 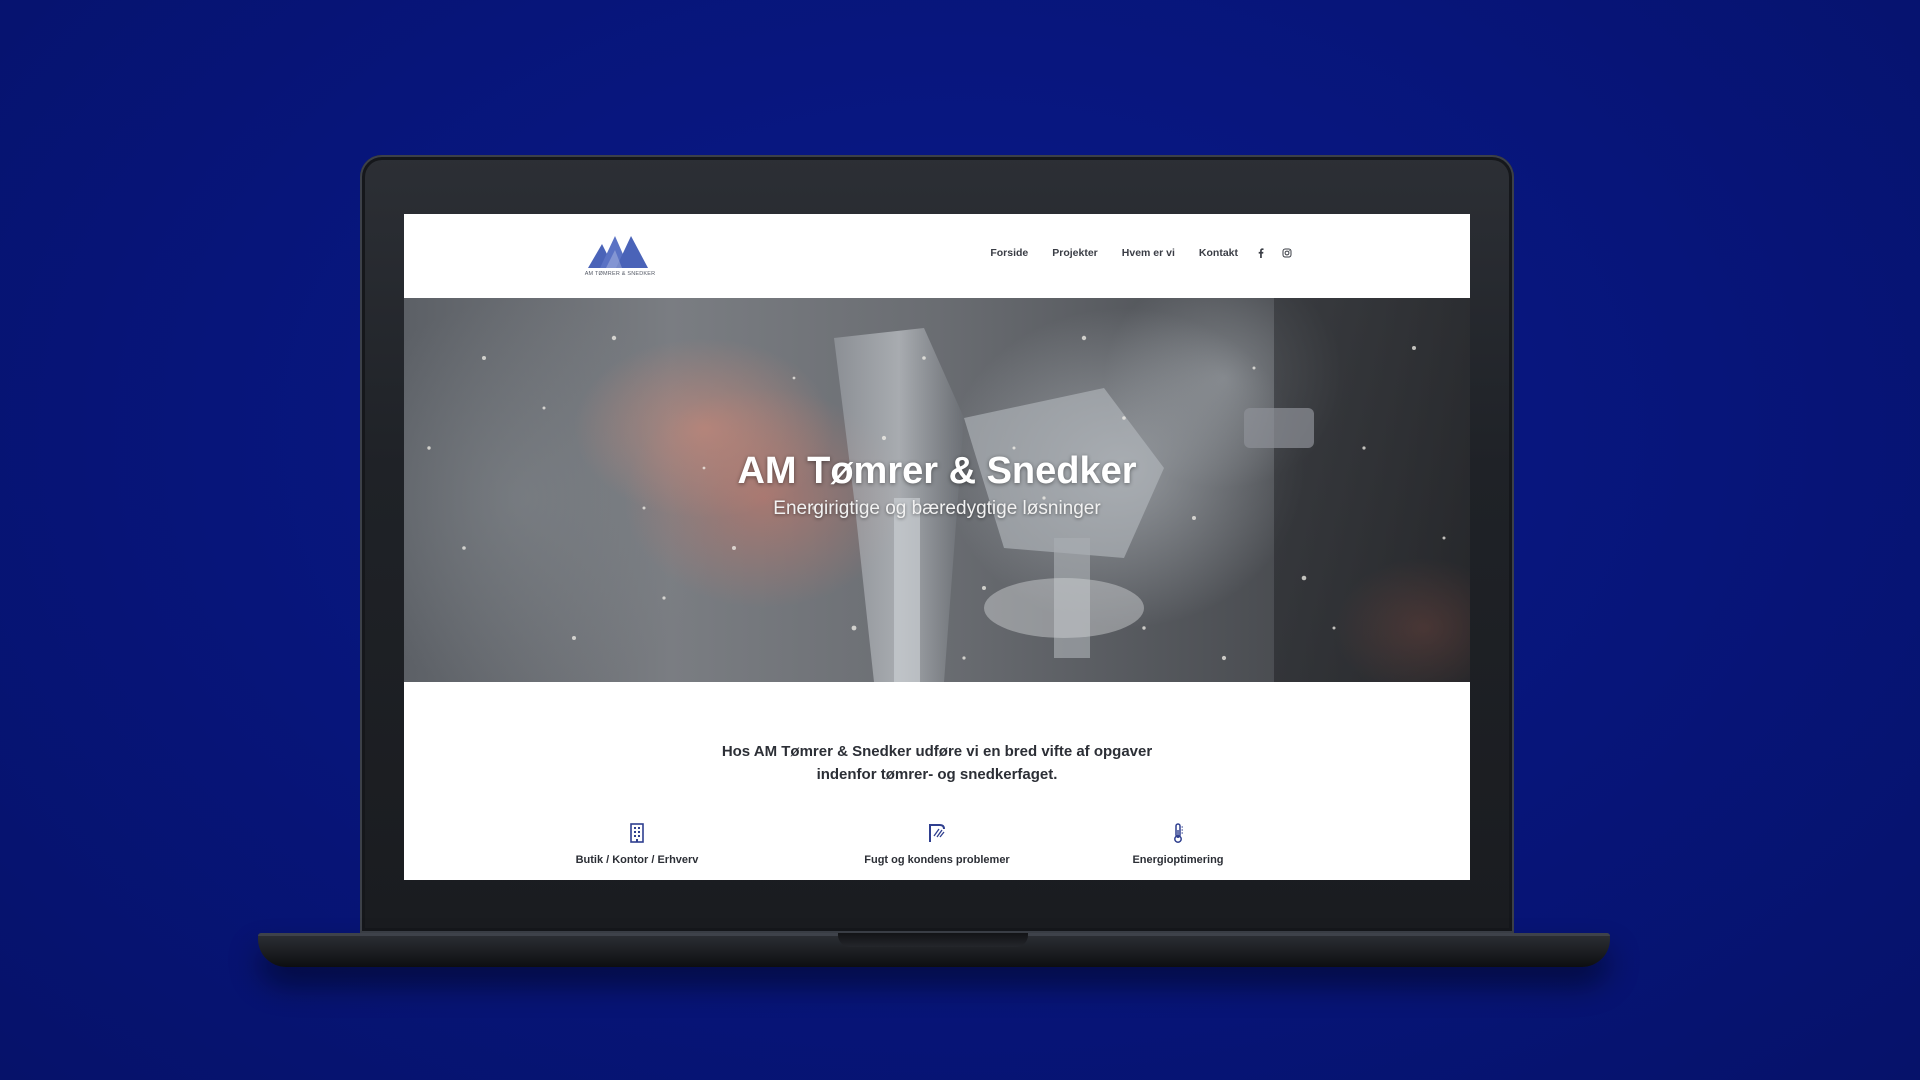 I want to click on nav-item-forside: Forside, so click(x=1009, y=253).